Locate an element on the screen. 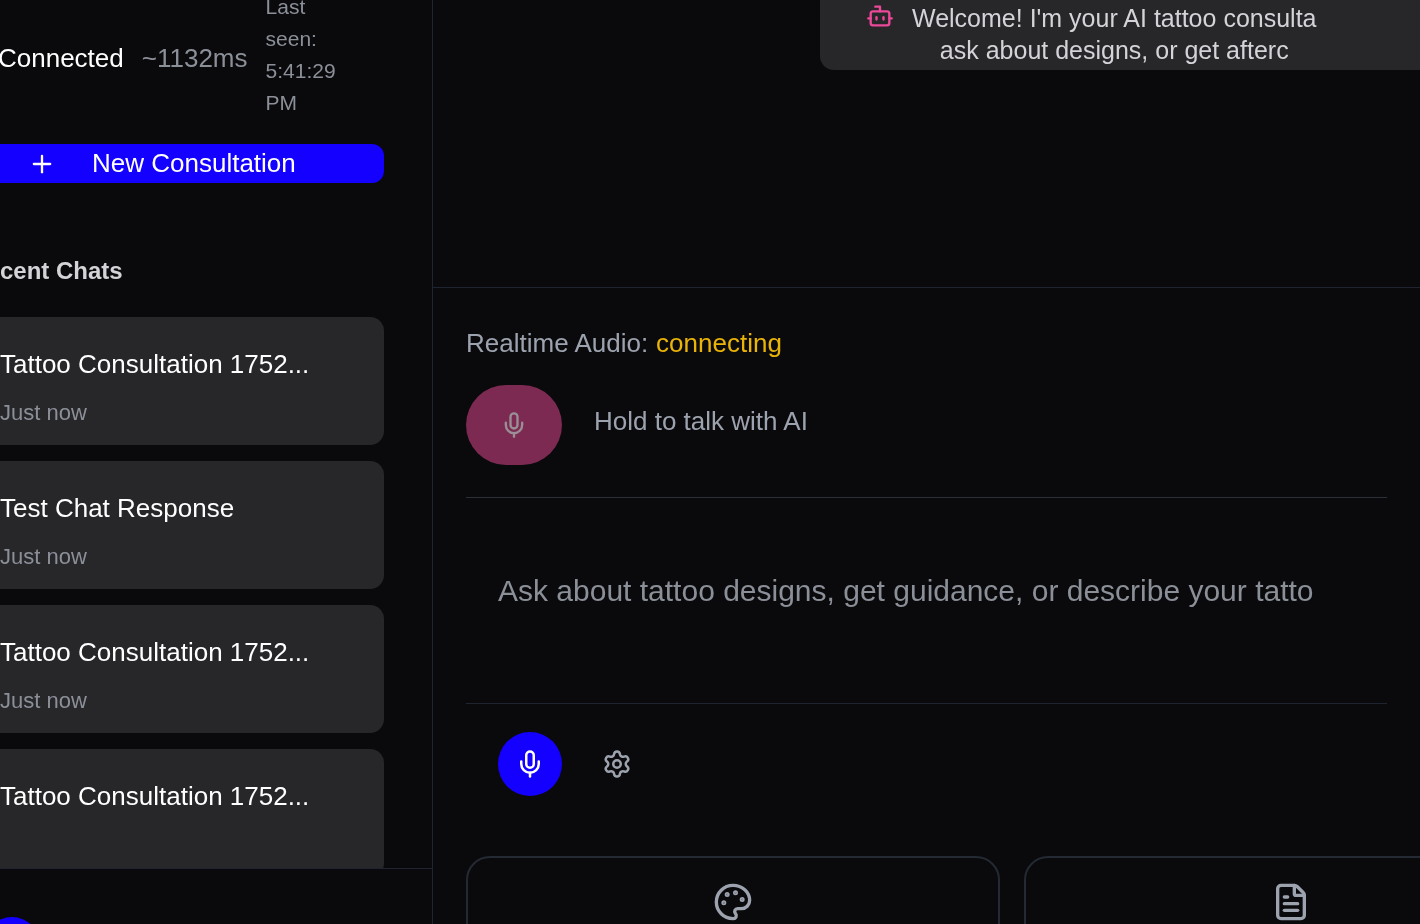 The width and height of the screenshot is (1420, 924). message-input: Ask about tattoo designs, get guidance, or describe your tatto is located at coordinates (926, 601).